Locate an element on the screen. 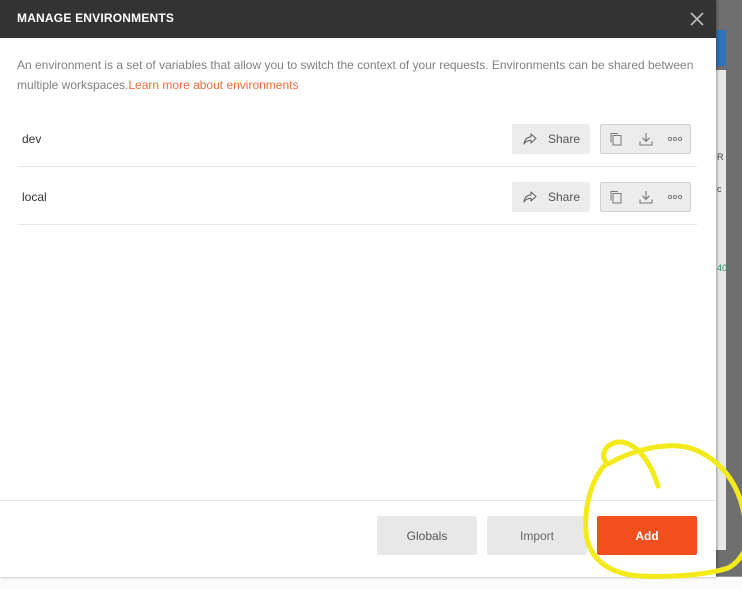 The image size is (742, 589). background-app: R c 40 is located at coordinates (729, 289).